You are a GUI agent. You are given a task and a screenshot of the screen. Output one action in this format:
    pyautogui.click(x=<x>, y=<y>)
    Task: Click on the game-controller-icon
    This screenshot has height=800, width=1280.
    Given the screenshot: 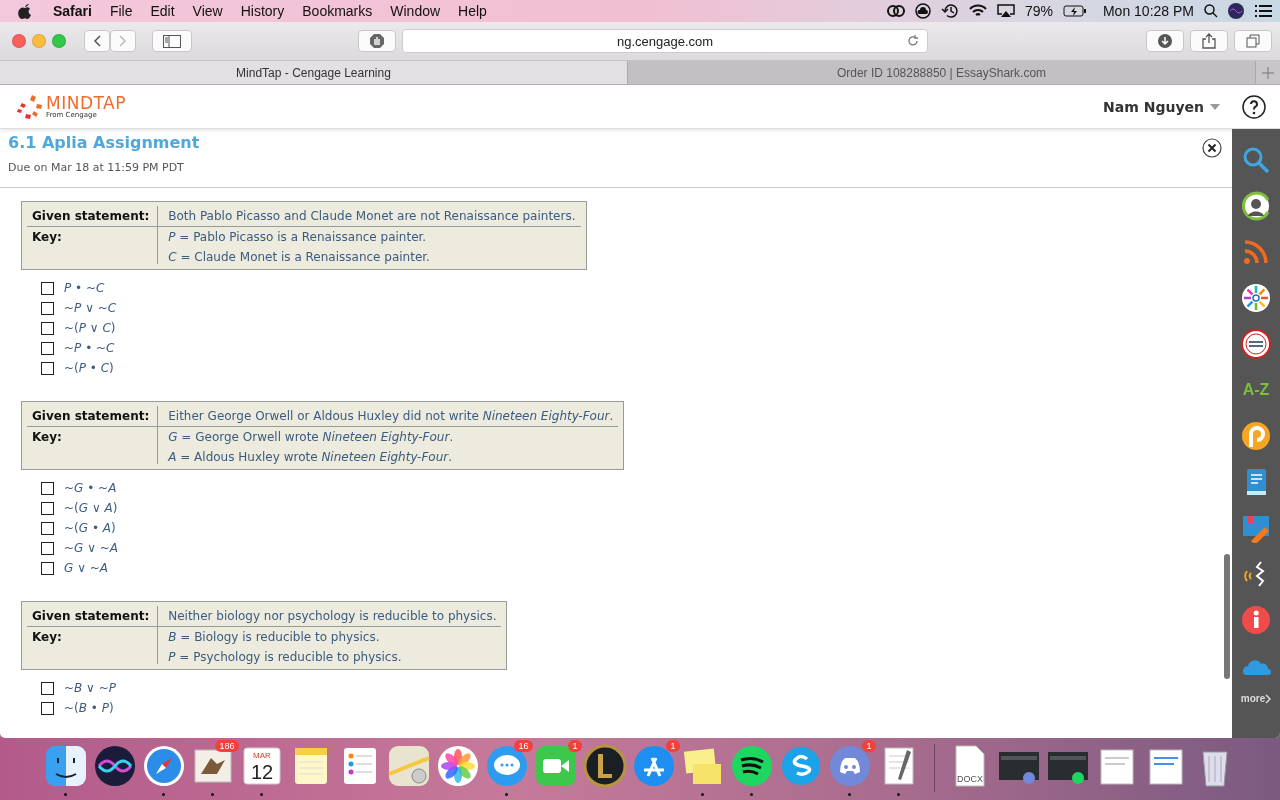 What is the action you would take?
    pyautogui.click(x=849, y=766)
    